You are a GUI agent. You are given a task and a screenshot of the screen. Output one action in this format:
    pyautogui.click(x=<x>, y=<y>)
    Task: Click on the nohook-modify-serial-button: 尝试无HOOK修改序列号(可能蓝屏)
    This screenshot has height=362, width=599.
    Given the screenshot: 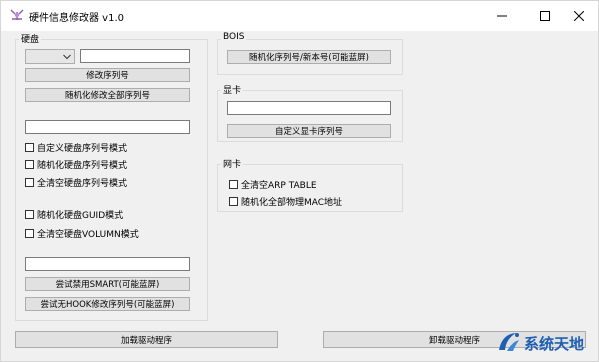 What is the action you would take?
    pyautogui.click(x=107, y=304)
    